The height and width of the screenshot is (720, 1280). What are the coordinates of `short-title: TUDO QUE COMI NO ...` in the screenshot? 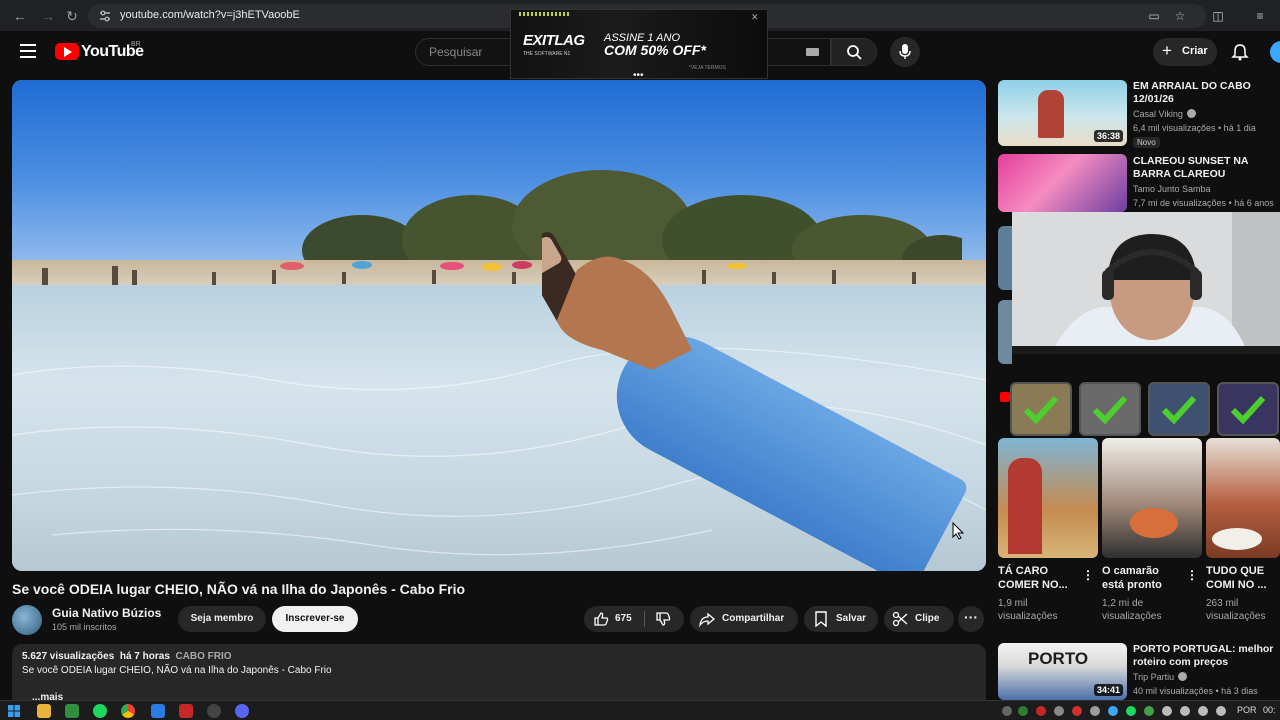 It's located at (1243, 578).